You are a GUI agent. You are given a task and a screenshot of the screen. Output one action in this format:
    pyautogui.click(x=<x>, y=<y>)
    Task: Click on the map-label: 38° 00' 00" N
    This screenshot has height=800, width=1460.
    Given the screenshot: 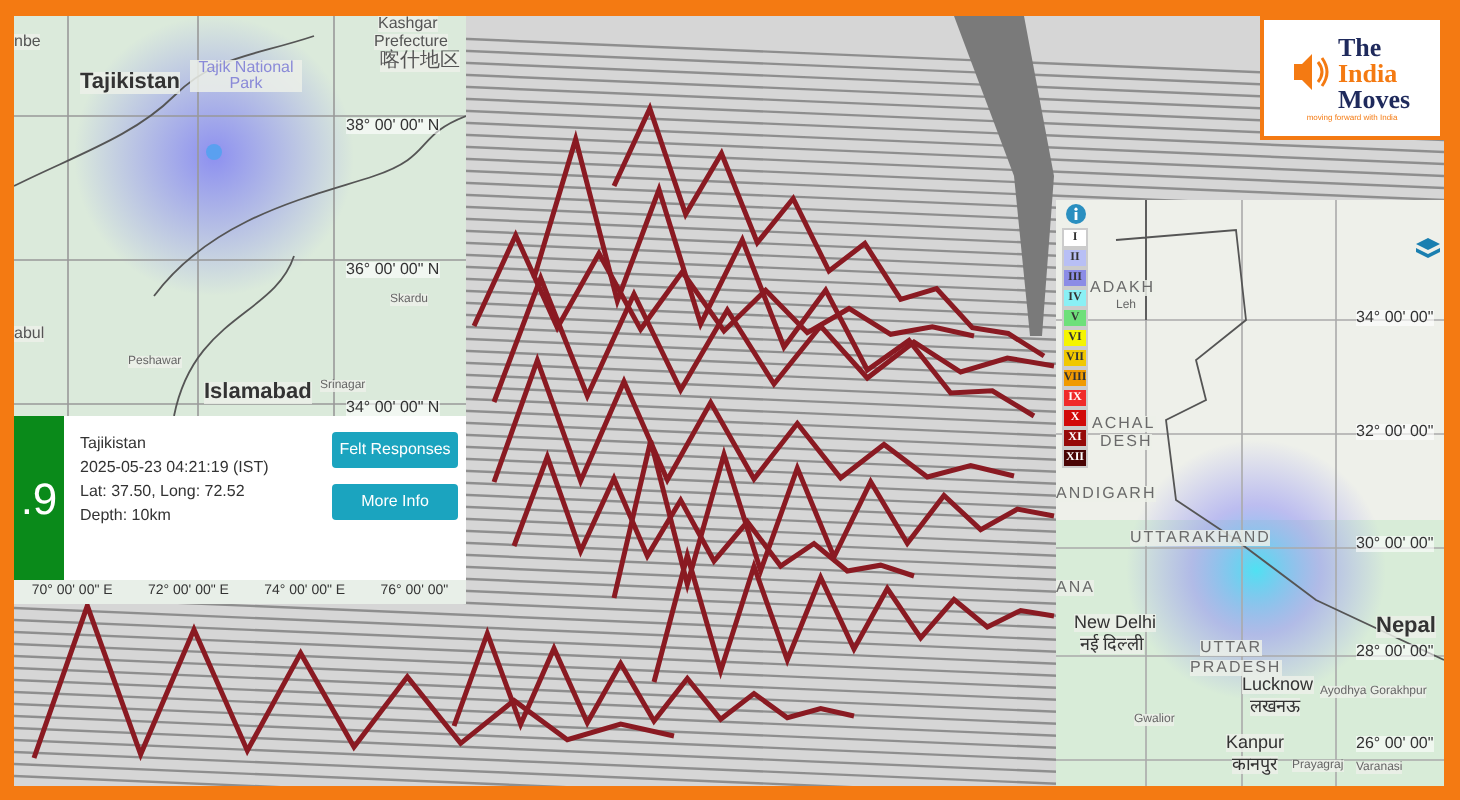 What is the action you would take?
    pyautogui.click(x=393, y=126)
    